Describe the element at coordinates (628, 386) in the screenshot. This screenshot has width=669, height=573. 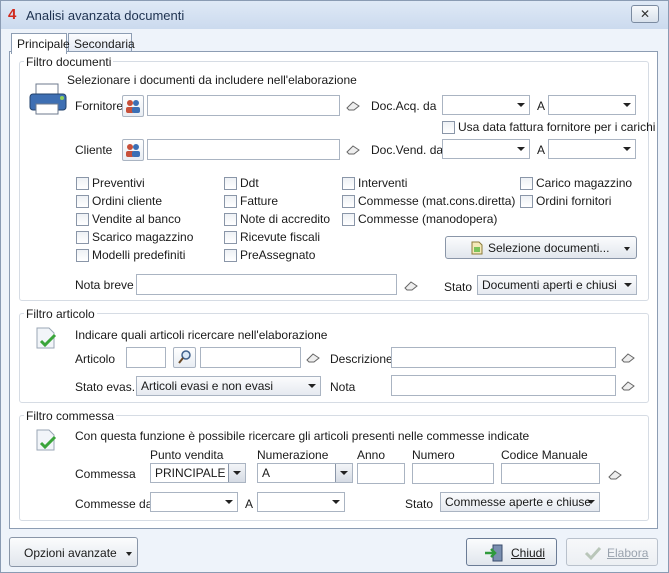
I see `clear-nota-icon` at that location.